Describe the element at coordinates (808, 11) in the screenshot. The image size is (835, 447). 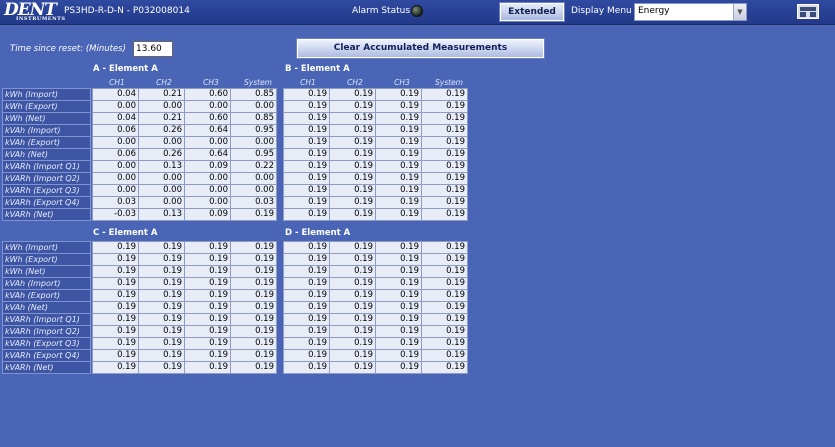
I see `keyboard-icon` at that location.